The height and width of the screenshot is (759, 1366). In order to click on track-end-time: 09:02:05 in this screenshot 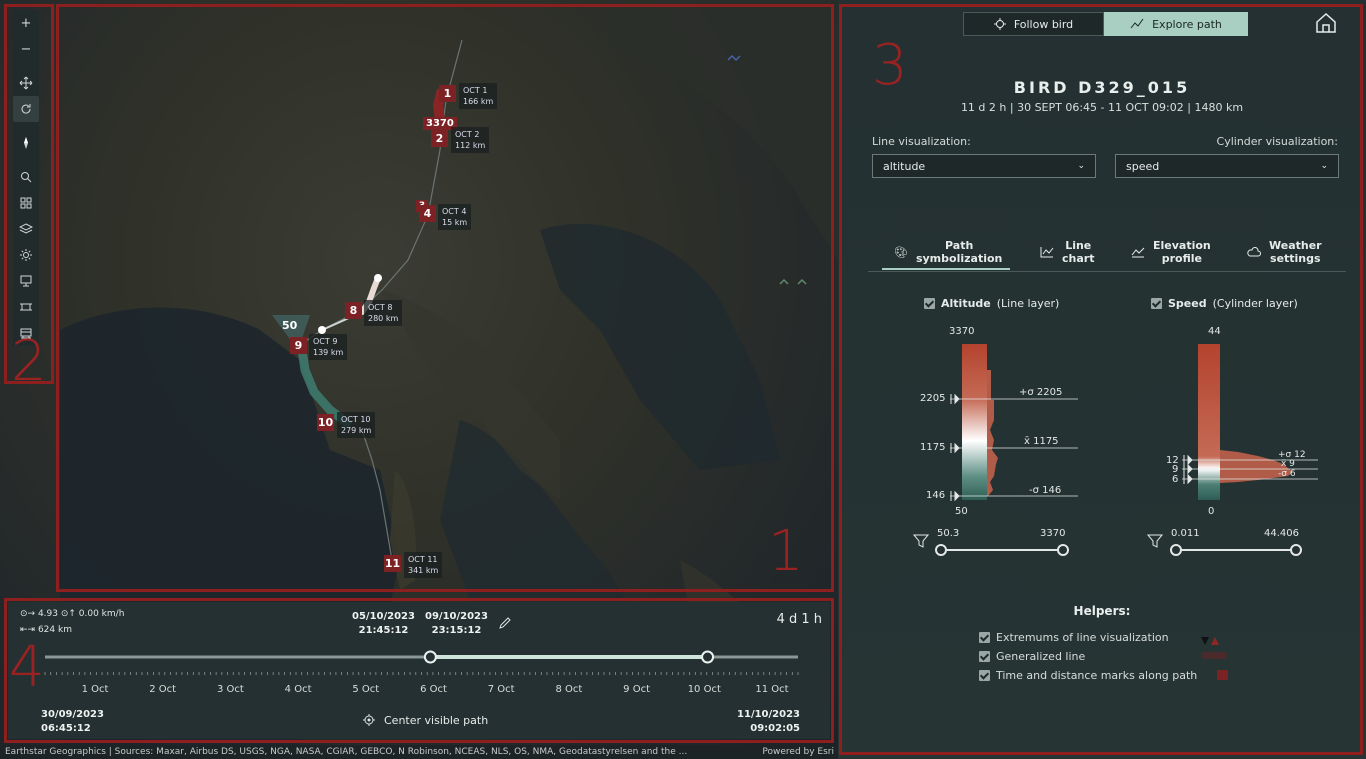, I will do `click(775, 728)`.